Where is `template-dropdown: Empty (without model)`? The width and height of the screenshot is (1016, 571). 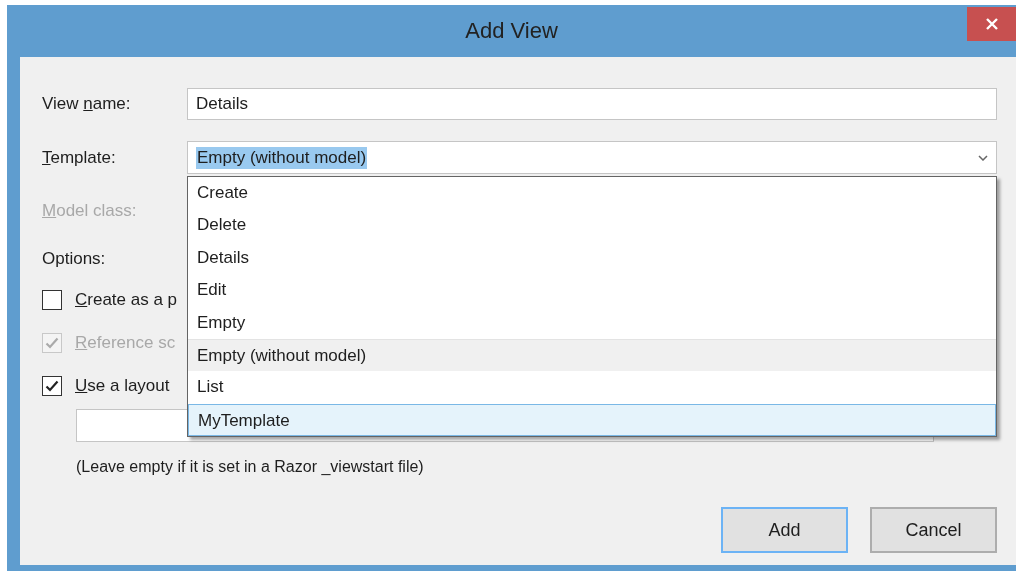
template-dropdown: Empty (without model) is located at coordinates (592, 157).